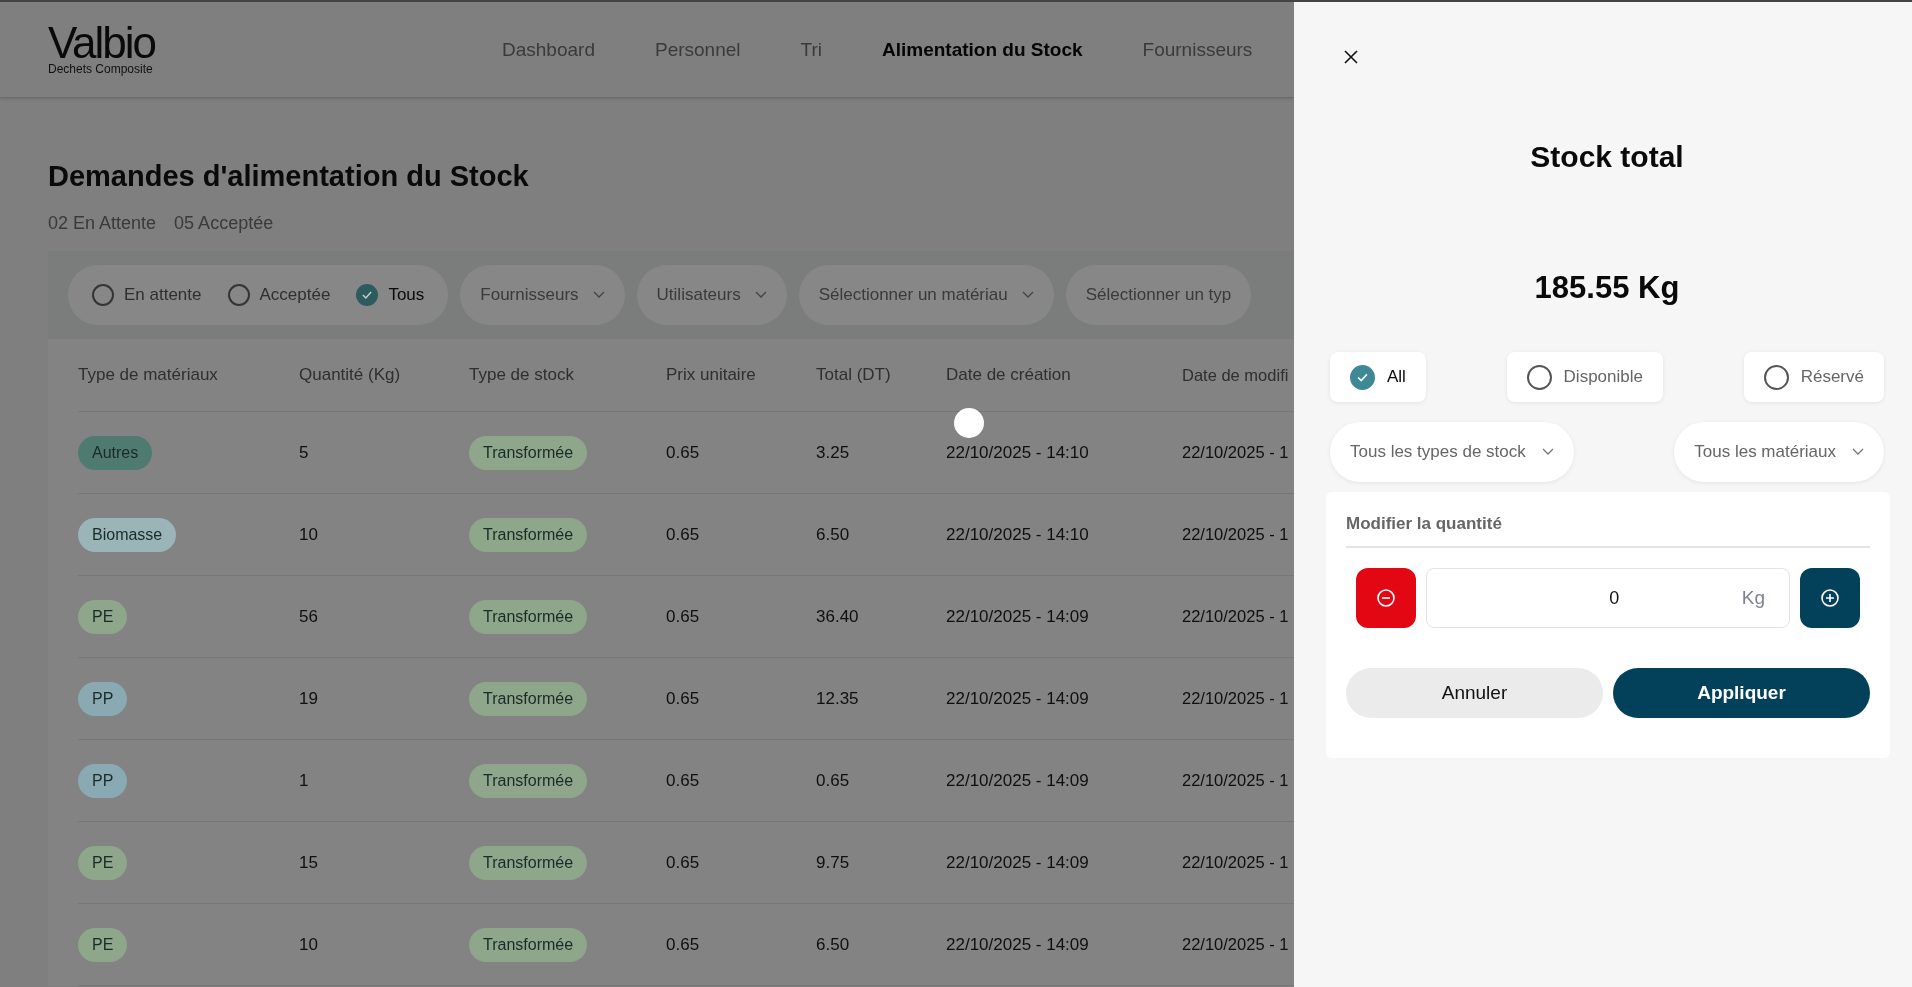 This screenshot has width=1912, height=987. I want to click on nav-link: Tri, so click(811, 49).